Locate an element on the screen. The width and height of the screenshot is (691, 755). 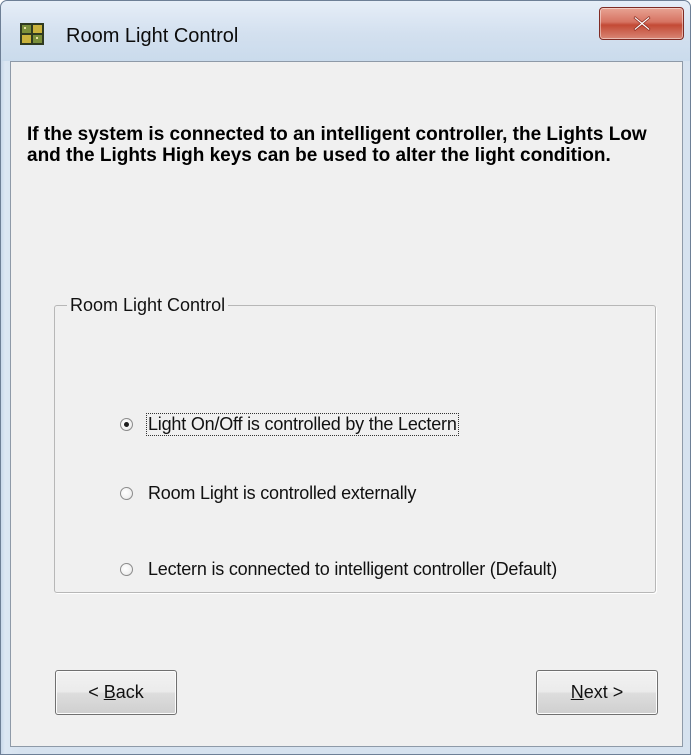
title-bar: Room Light Control is located at coordinates (345, 31).